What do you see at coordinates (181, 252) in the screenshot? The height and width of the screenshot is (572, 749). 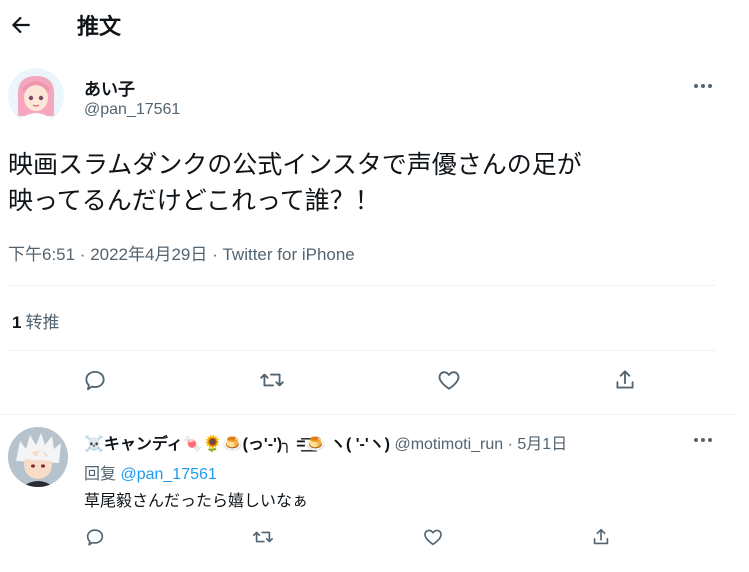 I see `tweet-timestamp: 下午6:51 · 2022年4月29日 · Twitter for iPhone` at bounding box center [181, 252].